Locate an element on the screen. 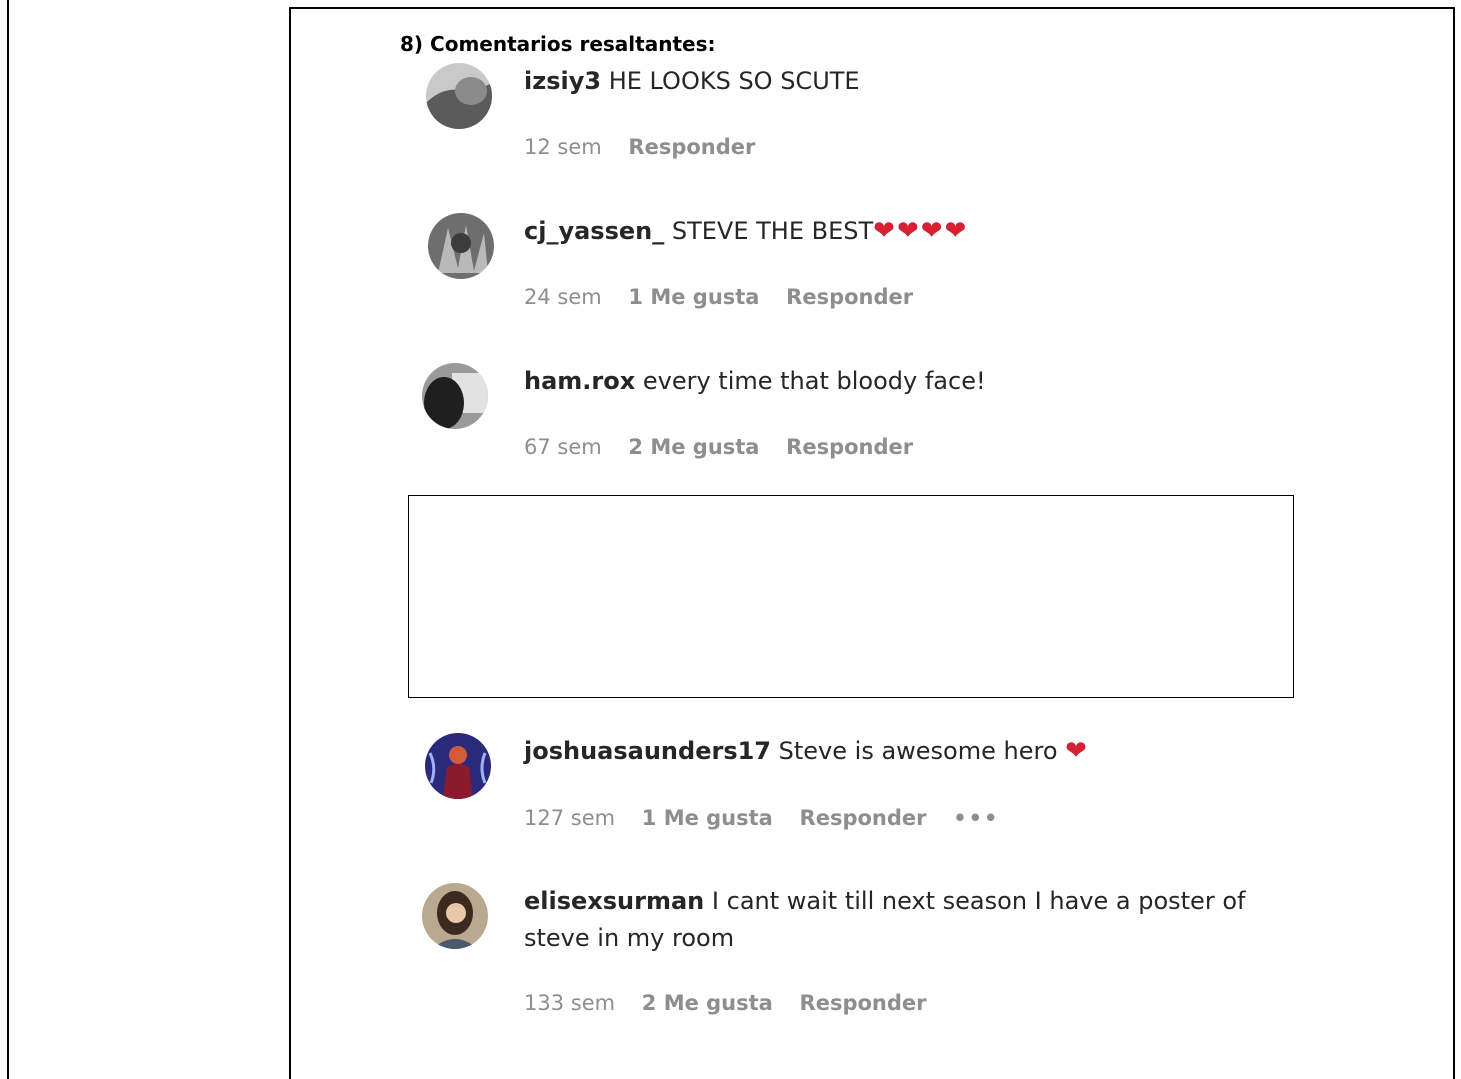 Image resolution: width=1461 pixels, height=1079 pixels. page-border-left is located at coordinates (8, 539).